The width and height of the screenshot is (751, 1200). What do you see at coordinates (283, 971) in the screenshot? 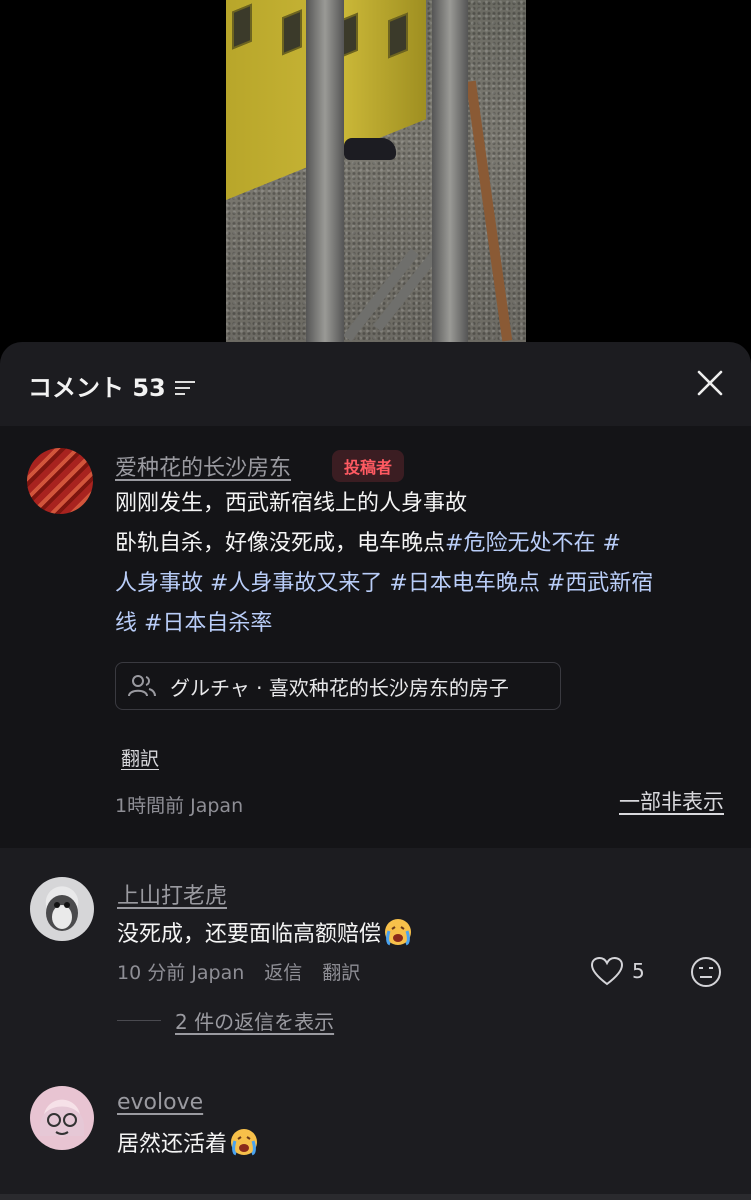
I see `reply-button: 返信` at bounding box center [283, 971].